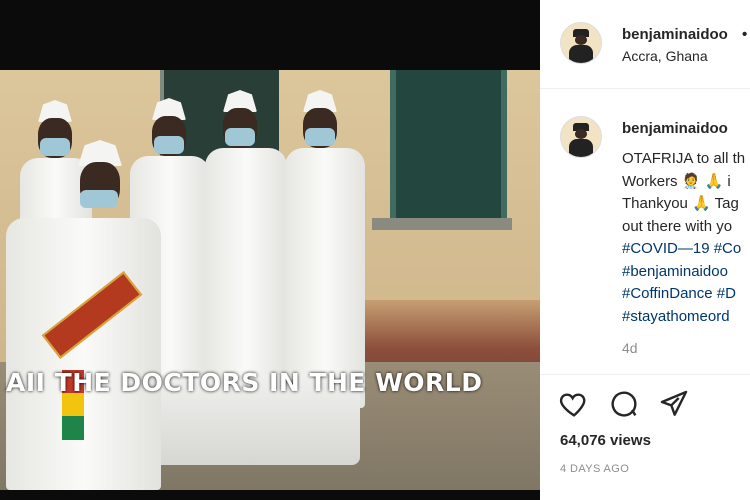 The image size is (750, 500). What do you see at coordinates (581, 43) in the screenshot?
I see `avatar` at bounding box center [581, 43].